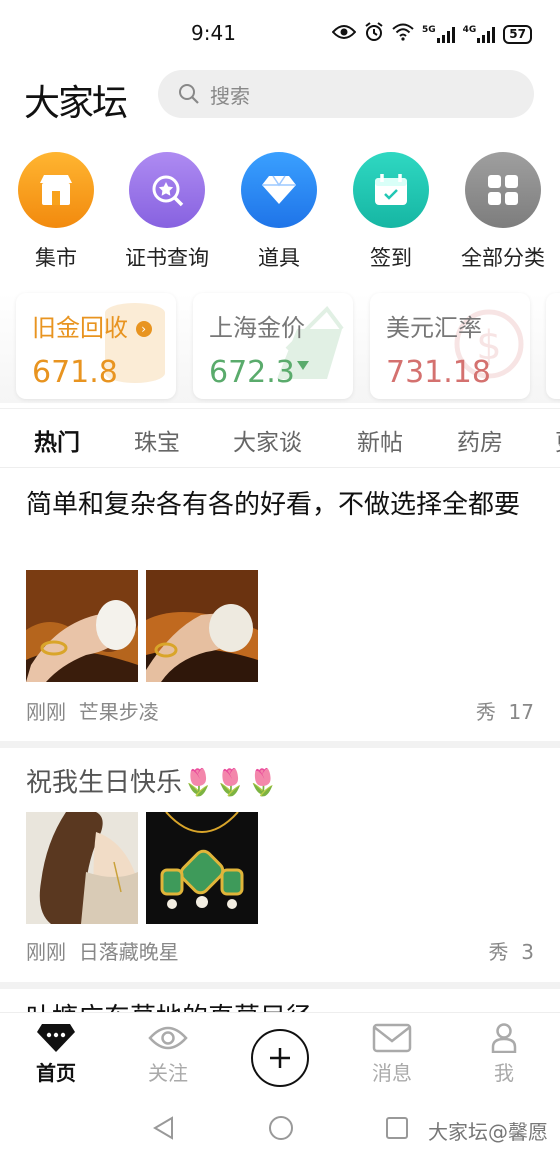 Image resolution: width=560 pixels, height=1155 pixels. I want to click on create-post-button, so click(280, 1058).